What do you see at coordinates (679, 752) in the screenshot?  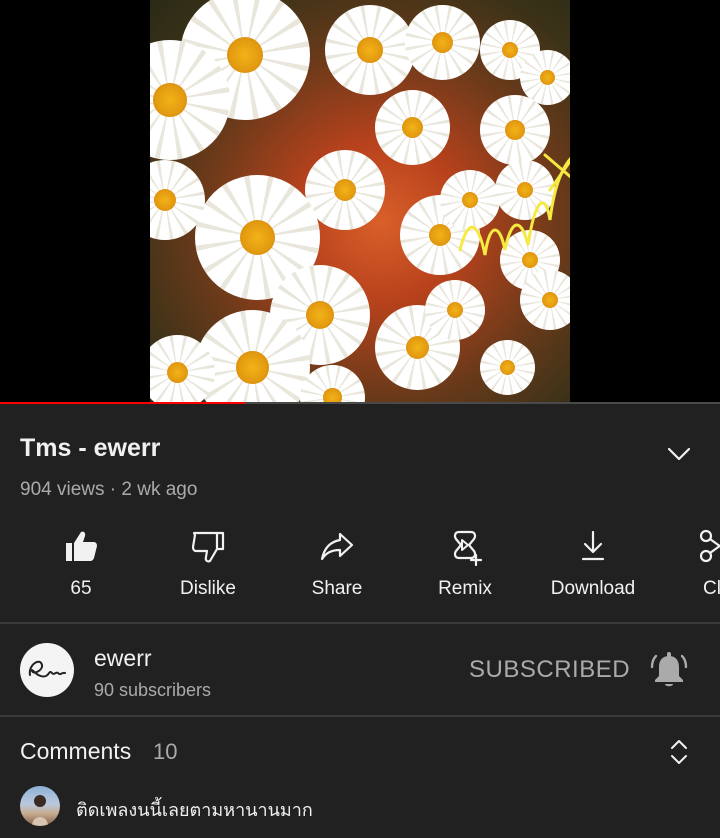 I see `expand-comments-icon` at bounding box center [679, 752].